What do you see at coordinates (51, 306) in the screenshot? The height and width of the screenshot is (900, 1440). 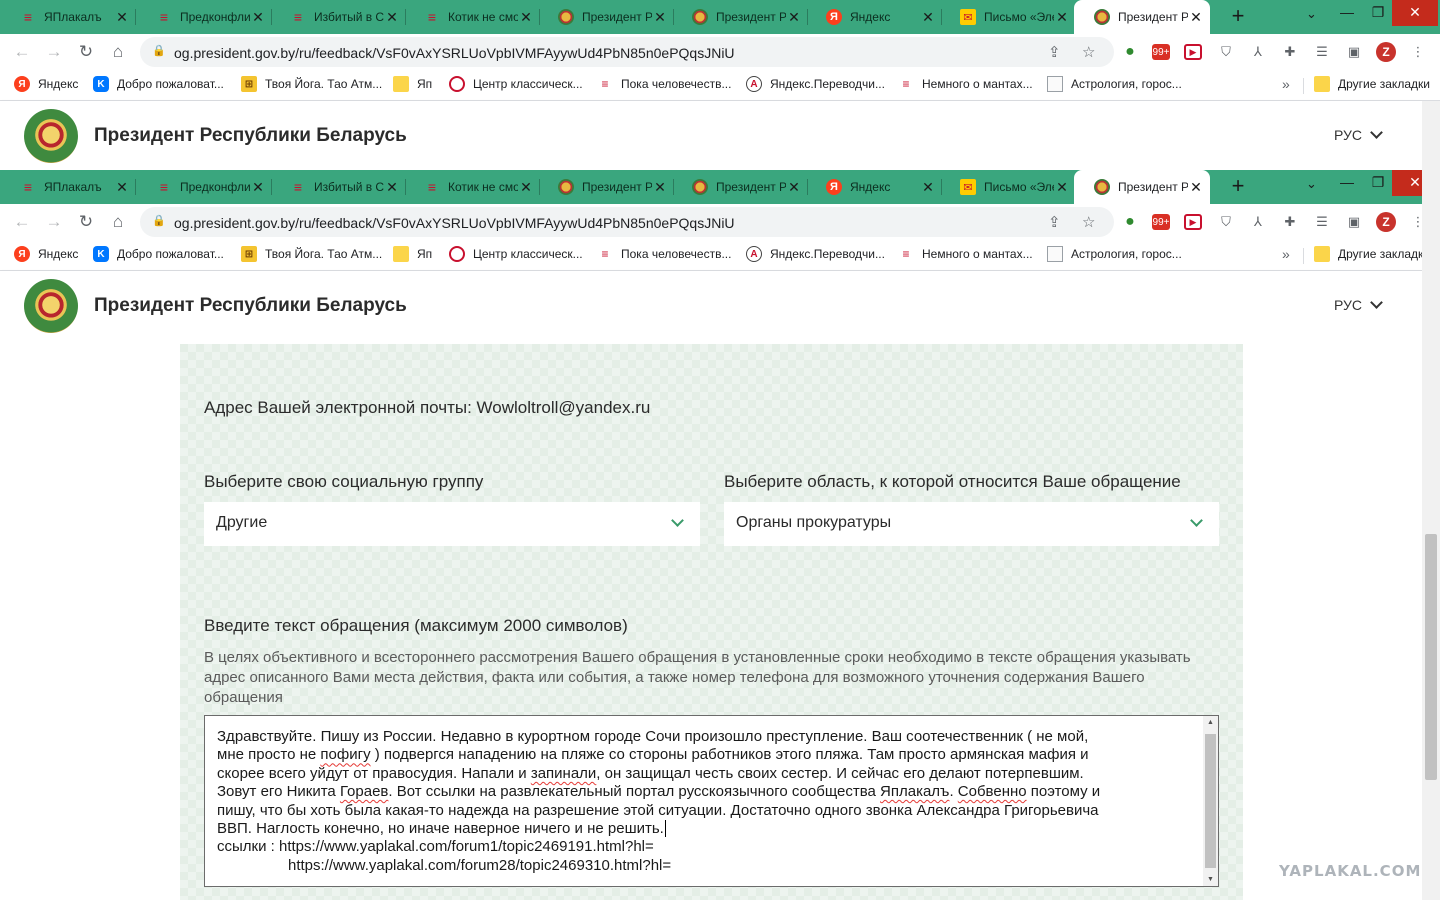 I see `emblem-logo` at bounding box center [51, 306].